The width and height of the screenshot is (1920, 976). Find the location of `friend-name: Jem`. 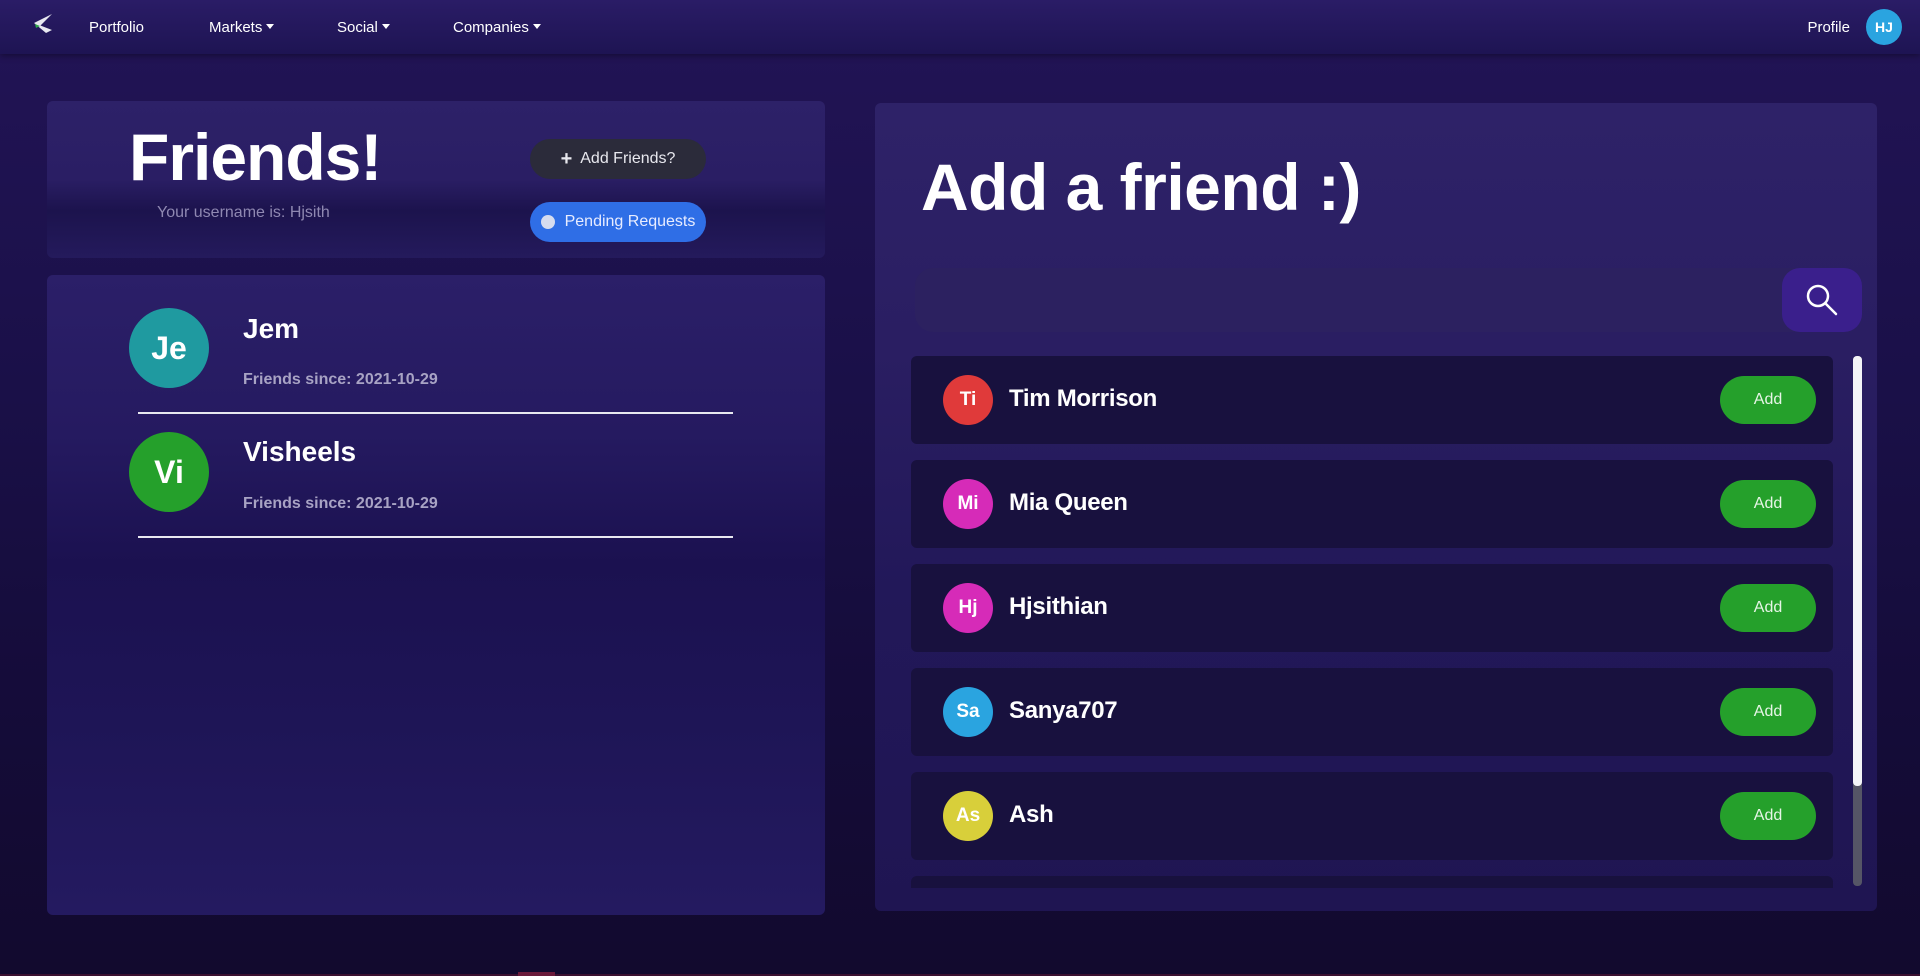

friend-name: Jem is located at coordinates (271, 328).